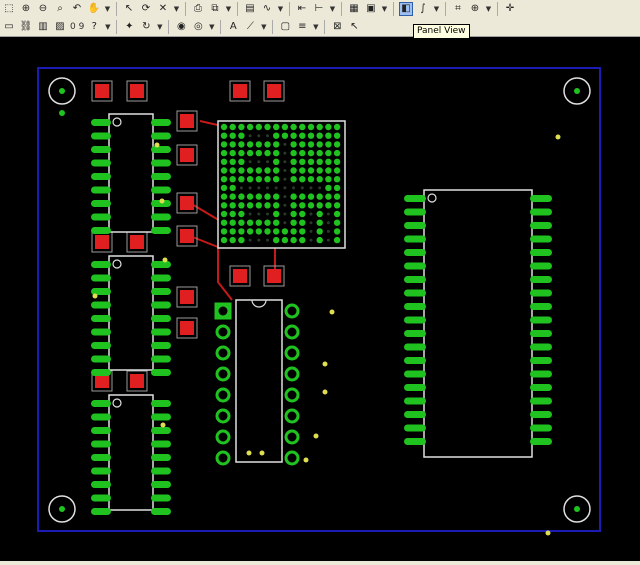  What do you see at coordinates (406, 9) in the screenshot?
I see `panel-view-icon: ◧` at bounding box center [406, 9].